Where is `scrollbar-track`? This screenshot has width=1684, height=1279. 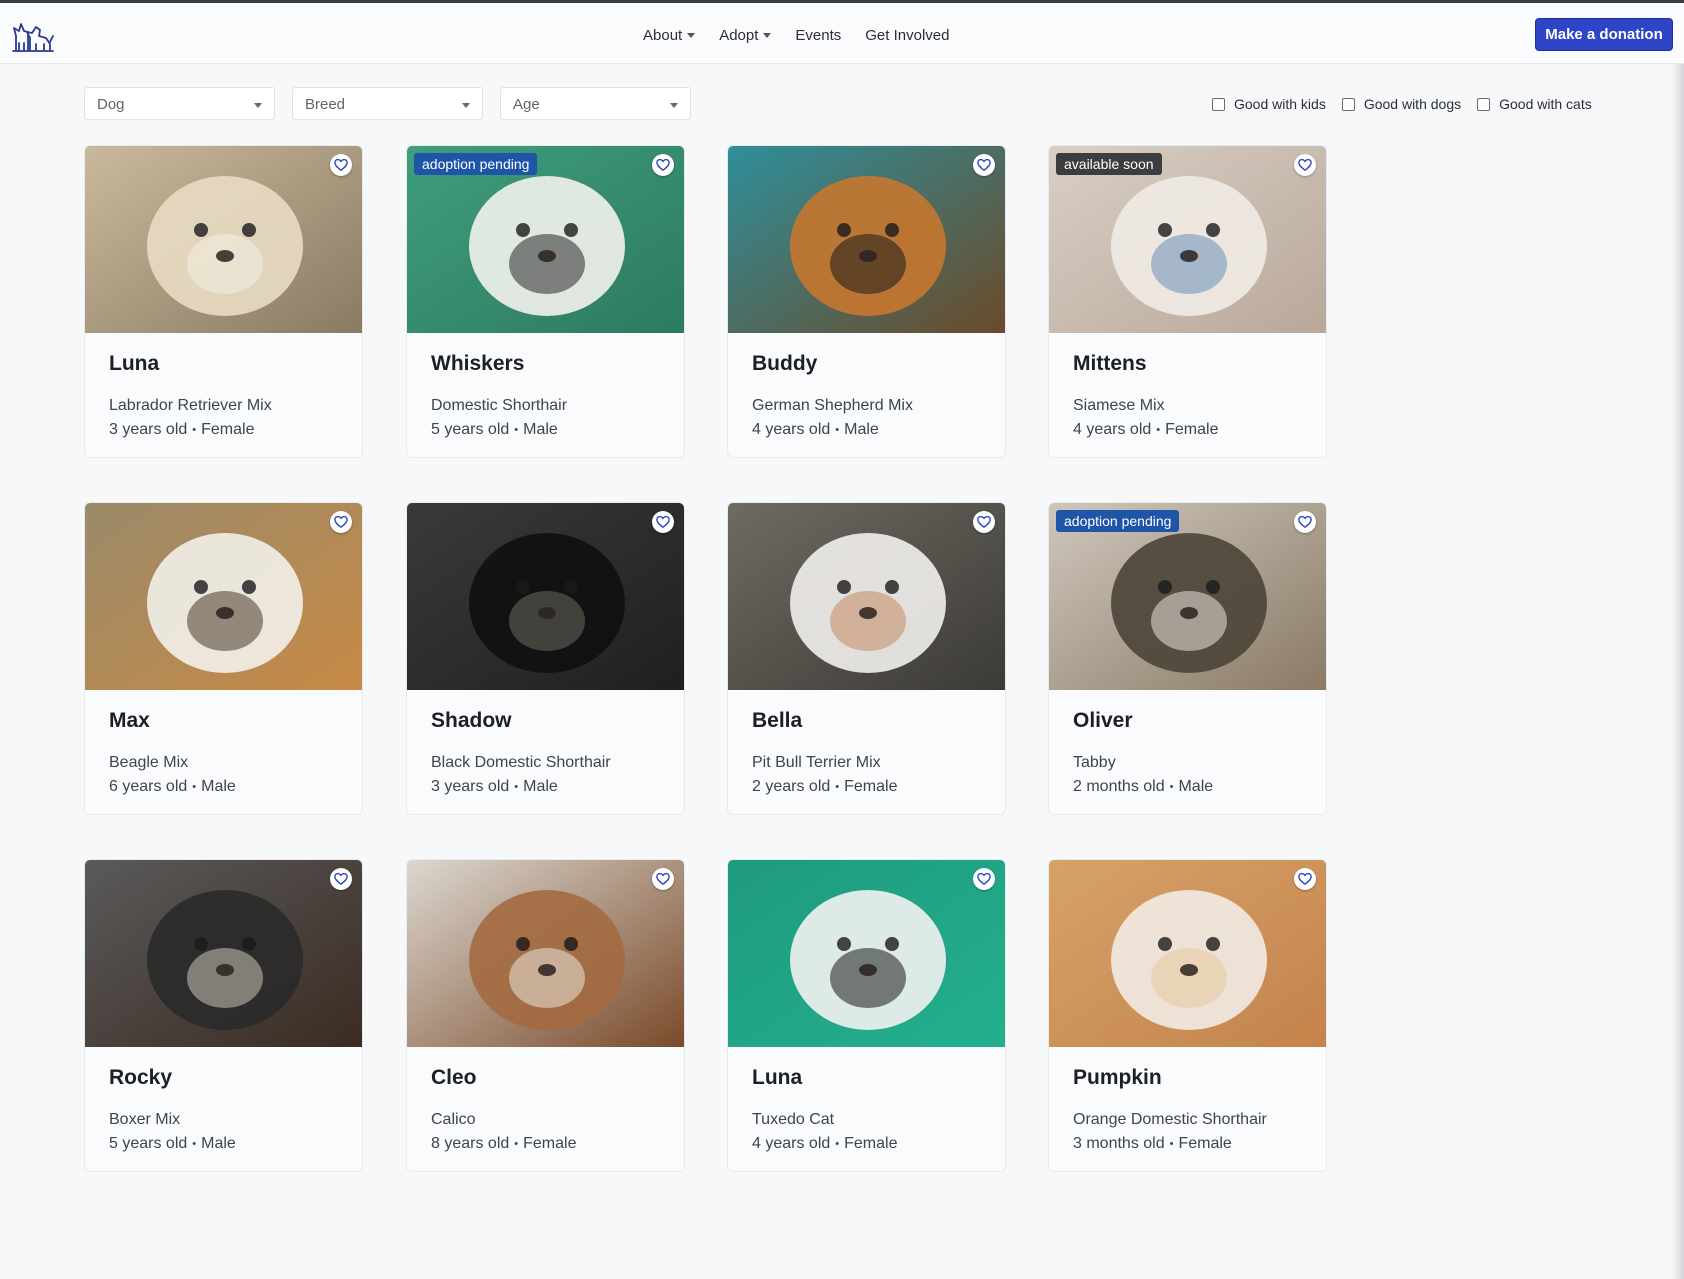 scrollbar-track is located at coordinates (1678, 671).